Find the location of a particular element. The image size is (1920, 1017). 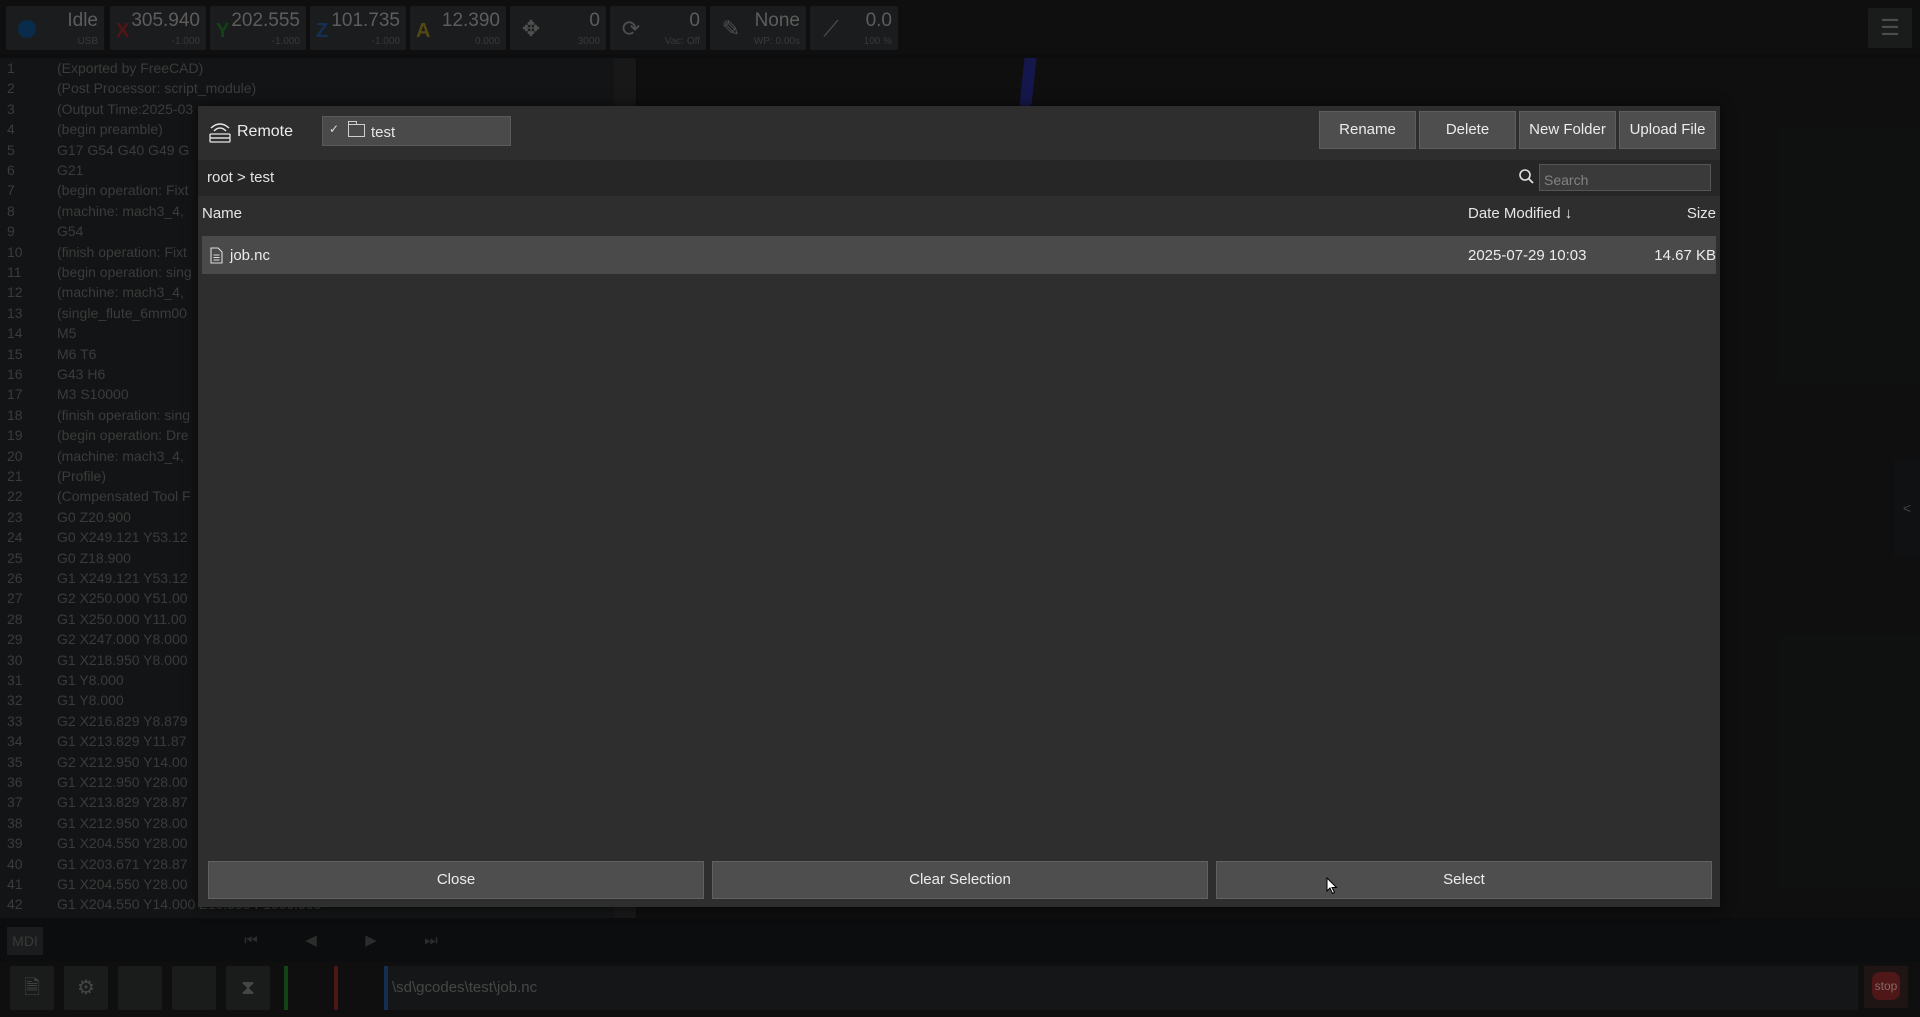

remote-storage-icon is located at coordinates (220, 133).